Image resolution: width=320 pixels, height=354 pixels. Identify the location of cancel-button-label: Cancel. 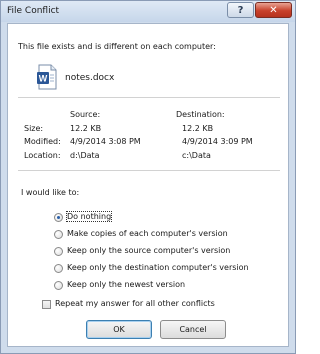
(193, 329).